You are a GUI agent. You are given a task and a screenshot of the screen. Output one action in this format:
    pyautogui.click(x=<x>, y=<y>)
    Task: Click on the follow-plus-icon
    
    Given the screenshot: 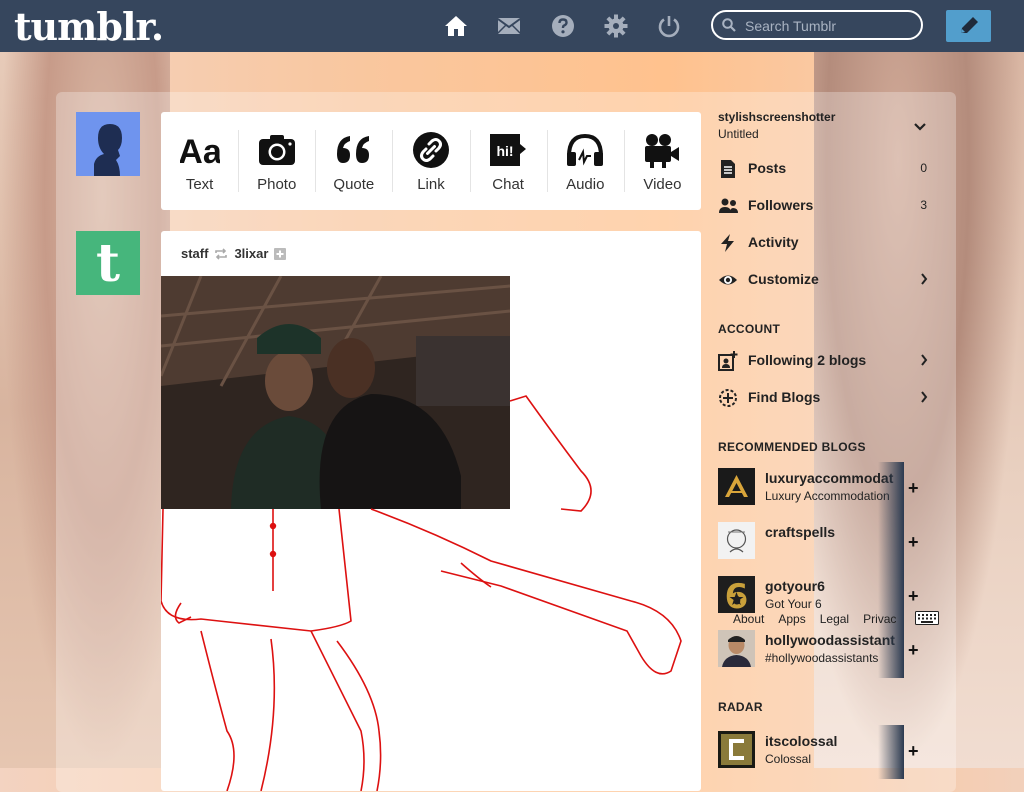 What is the action you would take?
    pyautogui.click(x=280, y=253)
    